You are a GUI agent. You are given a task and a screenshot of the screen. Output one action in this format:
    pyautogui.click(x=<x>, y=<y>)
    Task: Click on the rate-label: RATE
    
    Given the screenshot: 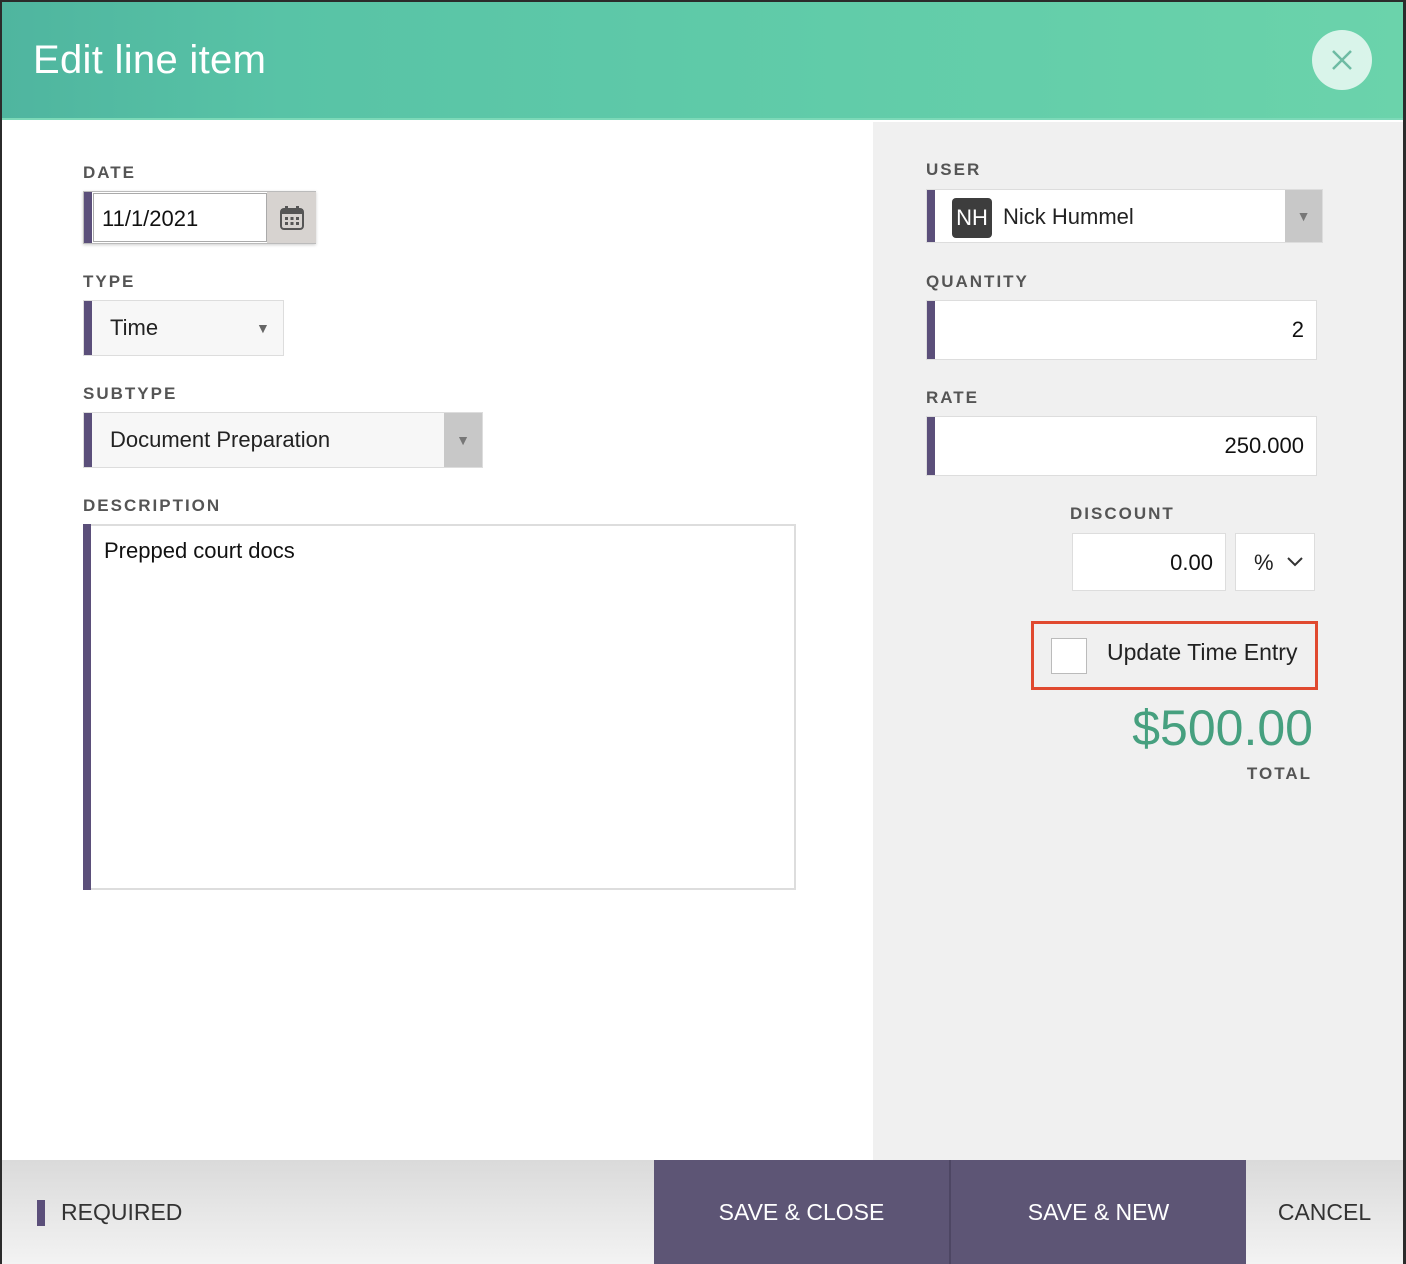 What is the action you would take?
    pyautogui.click(x=953, y=397)
    